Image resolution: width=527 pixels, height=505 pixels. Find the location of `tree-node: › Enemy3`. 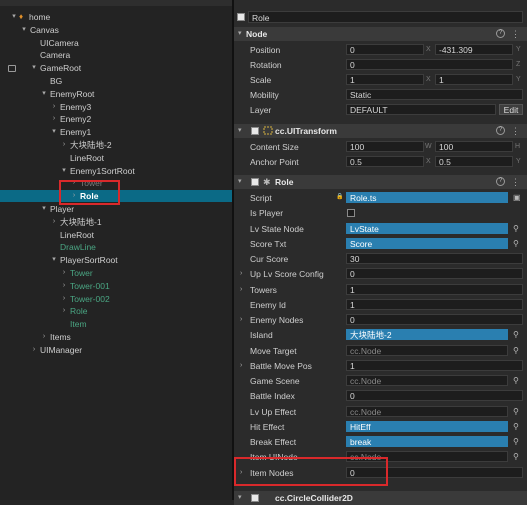

tree-node: › Enemy3 is located at coordinates (116, 107).